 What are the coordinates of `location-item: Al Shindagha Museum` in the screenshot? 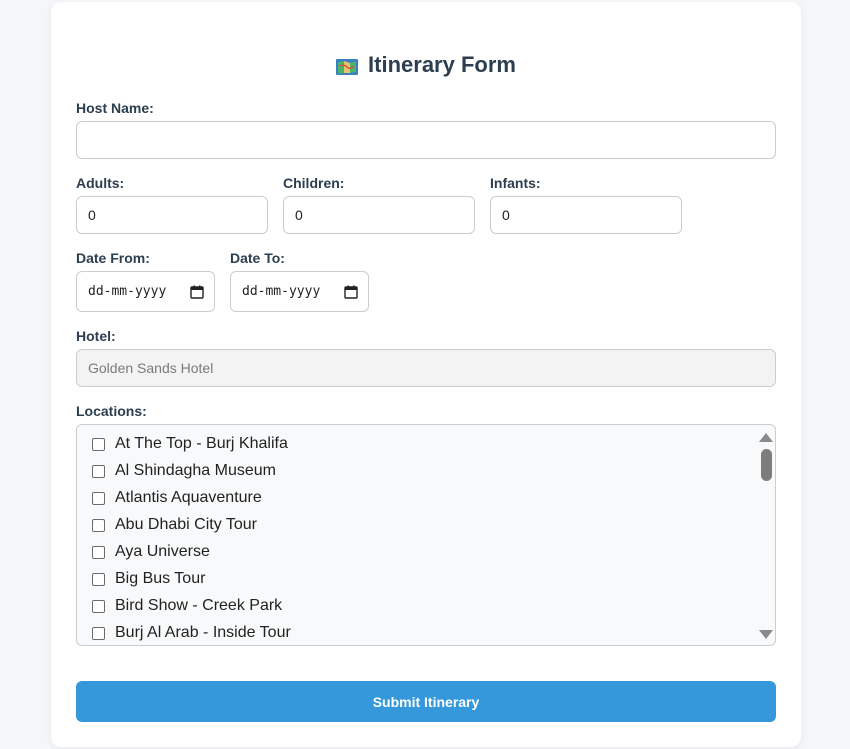 It's located at (184, 471).